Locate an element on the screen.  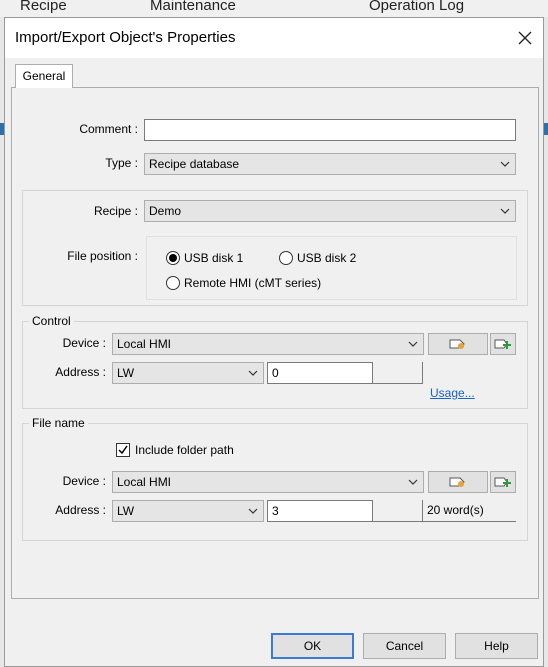
file-address-extension is located at coordinates (398, 511).